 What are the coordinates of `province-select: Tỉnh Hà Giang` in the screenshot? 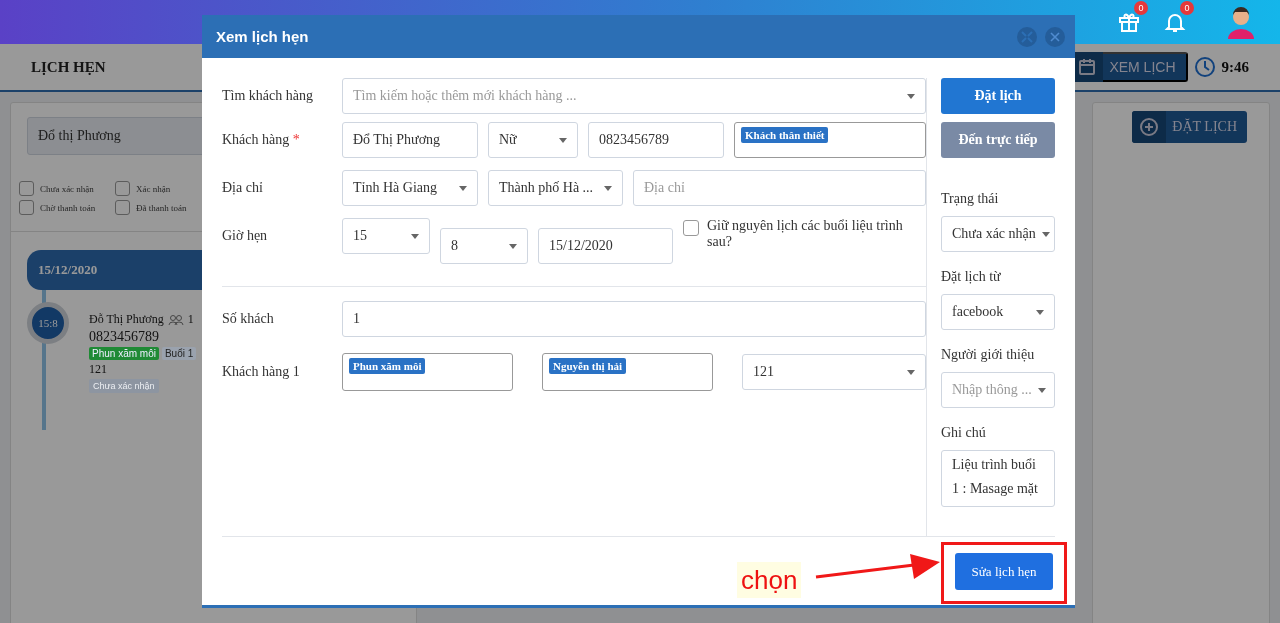 It's located at (410, 188).